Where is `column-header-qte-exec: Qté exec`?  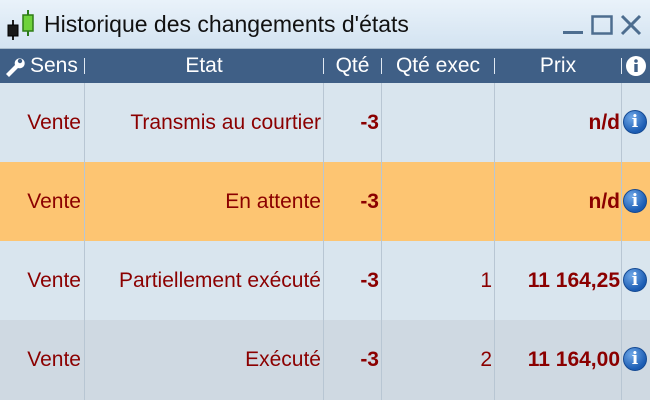
column-header-qte-exec: Qté exec is located at coordinates (438, 66).